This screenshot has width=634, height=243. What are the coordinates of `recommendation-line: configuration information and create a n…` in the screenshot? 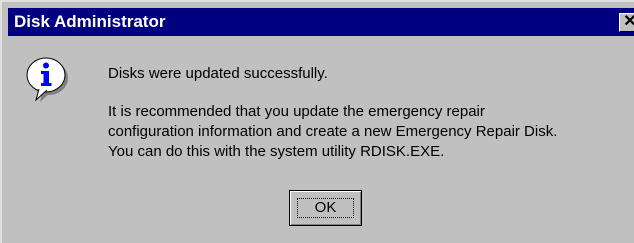 It's located at (333, 131).